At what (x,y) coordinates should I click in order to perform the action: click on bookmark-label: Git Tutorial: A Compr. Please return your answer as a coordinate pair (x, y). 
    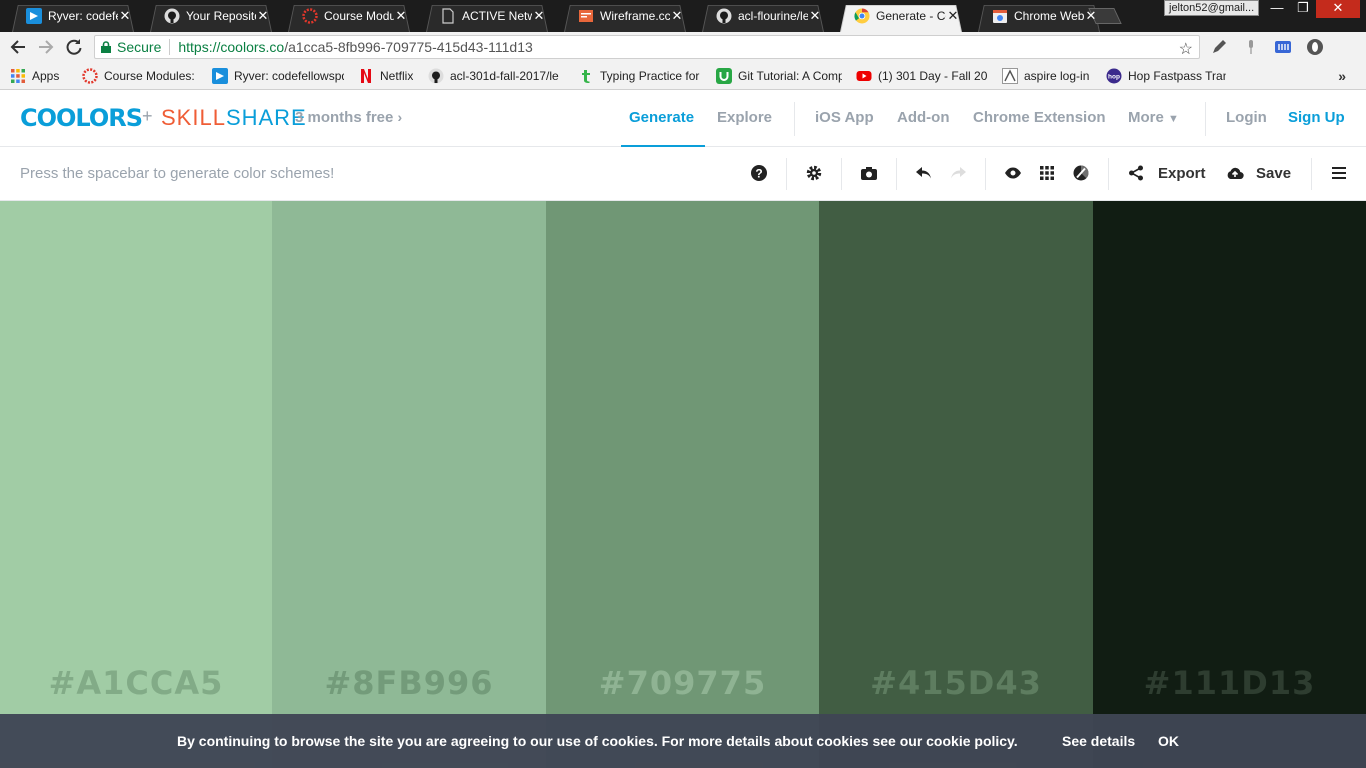
    Looking at the image, I should click on (790, 75).